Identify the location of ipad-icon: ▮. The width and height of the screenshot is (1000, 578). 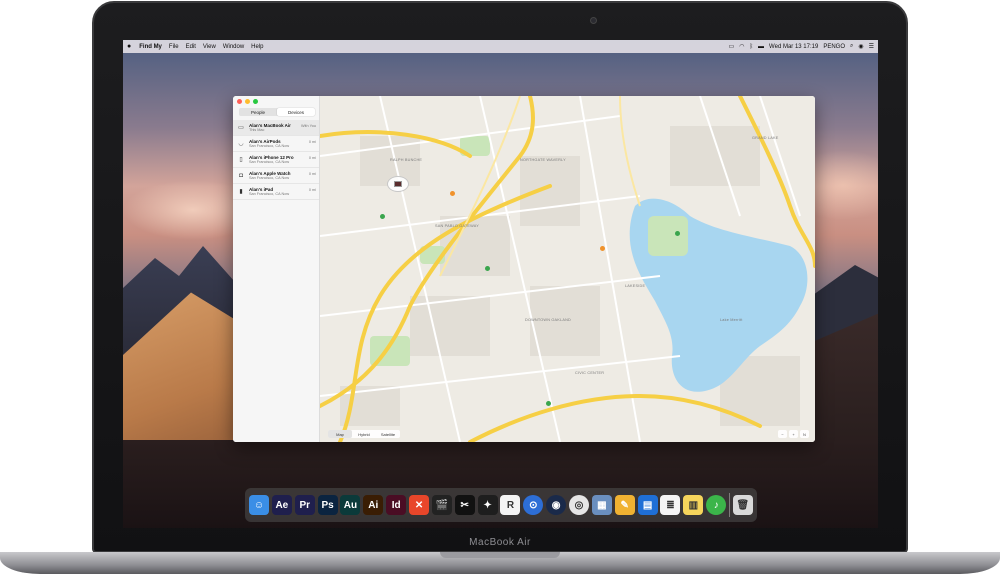
(241, 192).